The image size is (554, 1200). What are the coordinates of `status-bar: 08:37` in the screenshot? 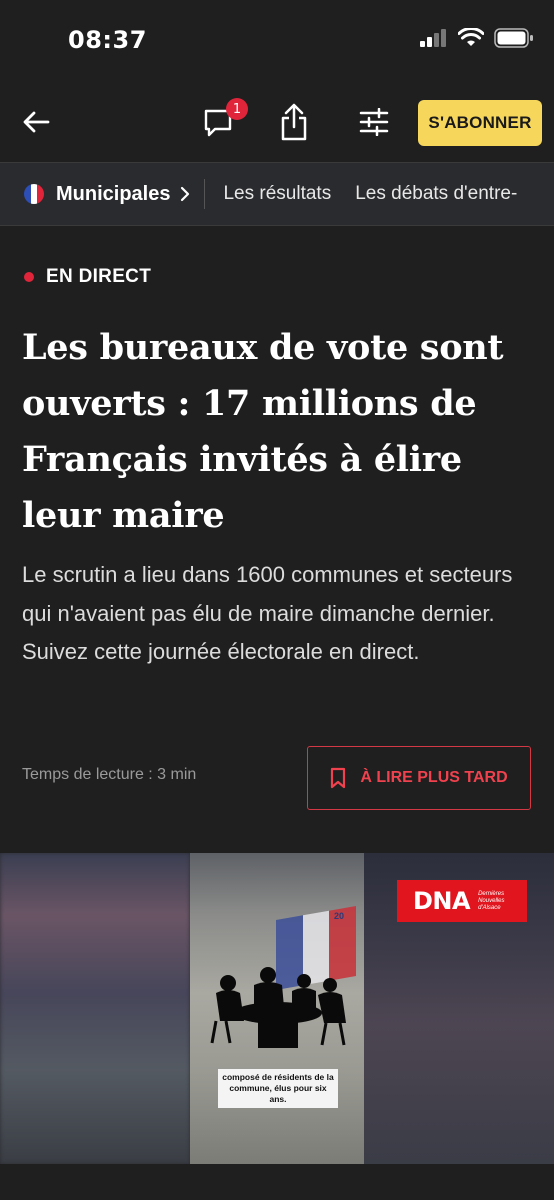 It's located at (277, 40).